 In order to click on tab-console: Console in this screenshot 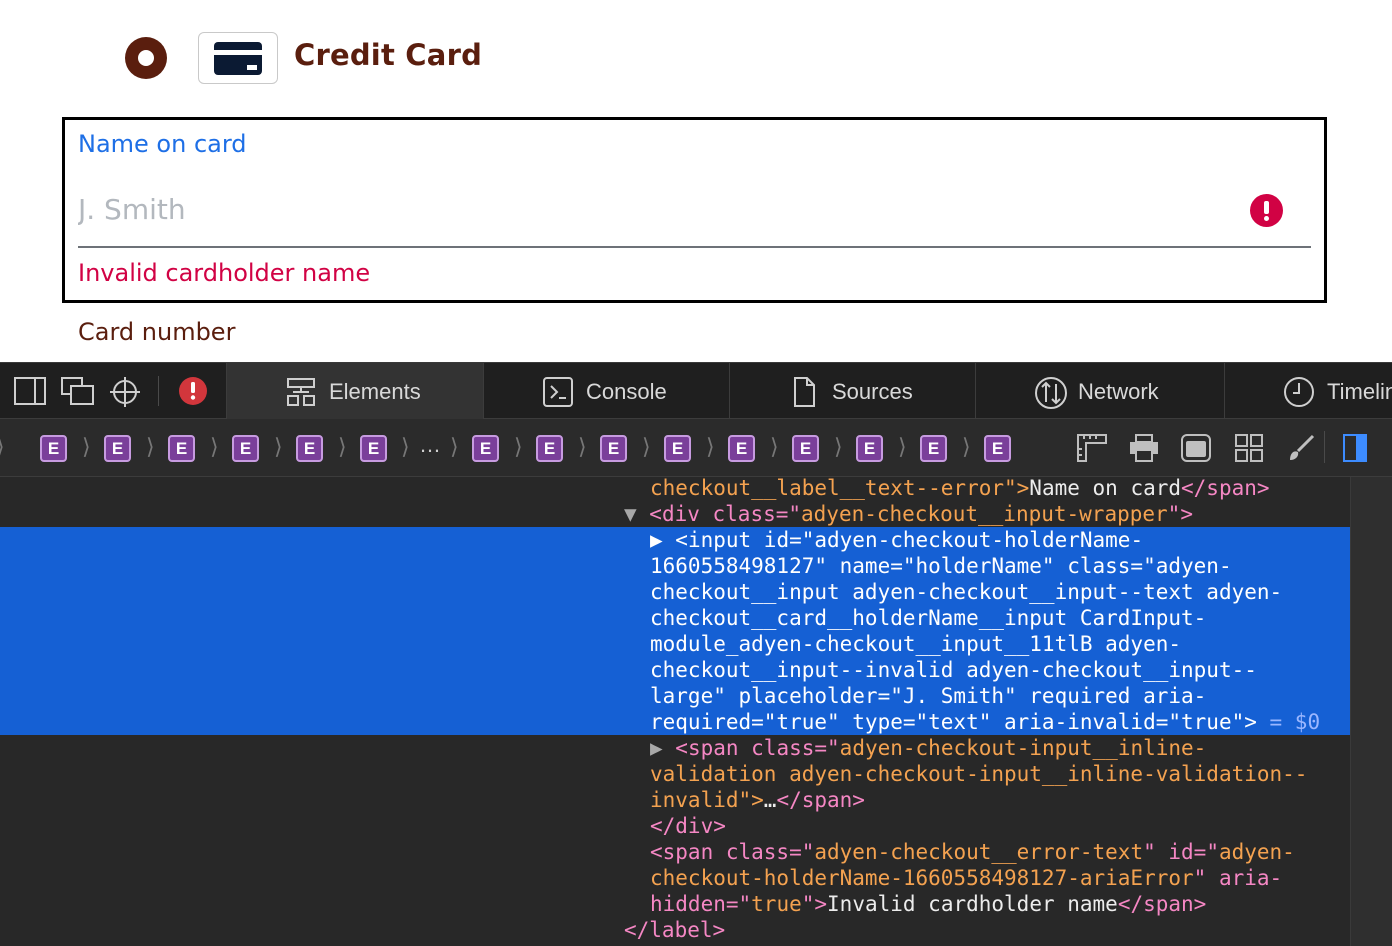, I will do `click(606, 391)`.